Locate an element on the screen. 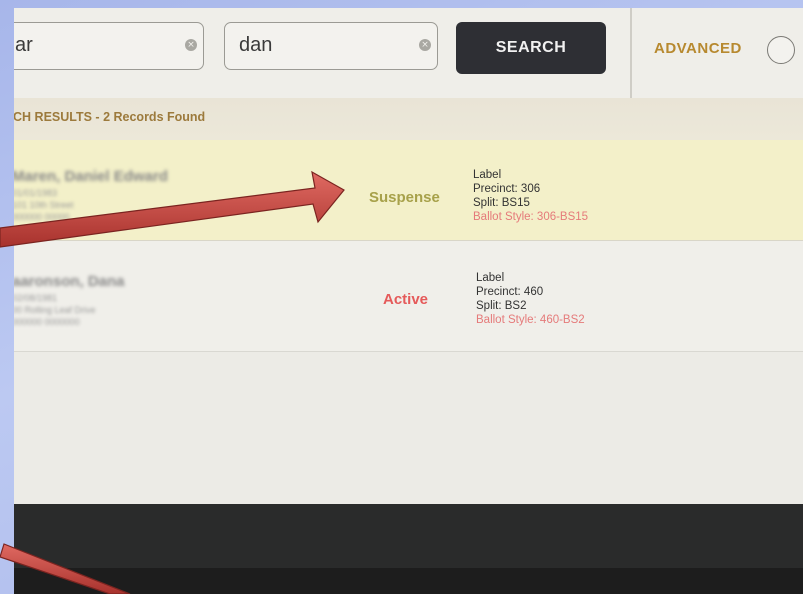 The width and height of the screenshot is (803, 594). arrow-pointing-suspense-icon is located at coordinates (172, 209).